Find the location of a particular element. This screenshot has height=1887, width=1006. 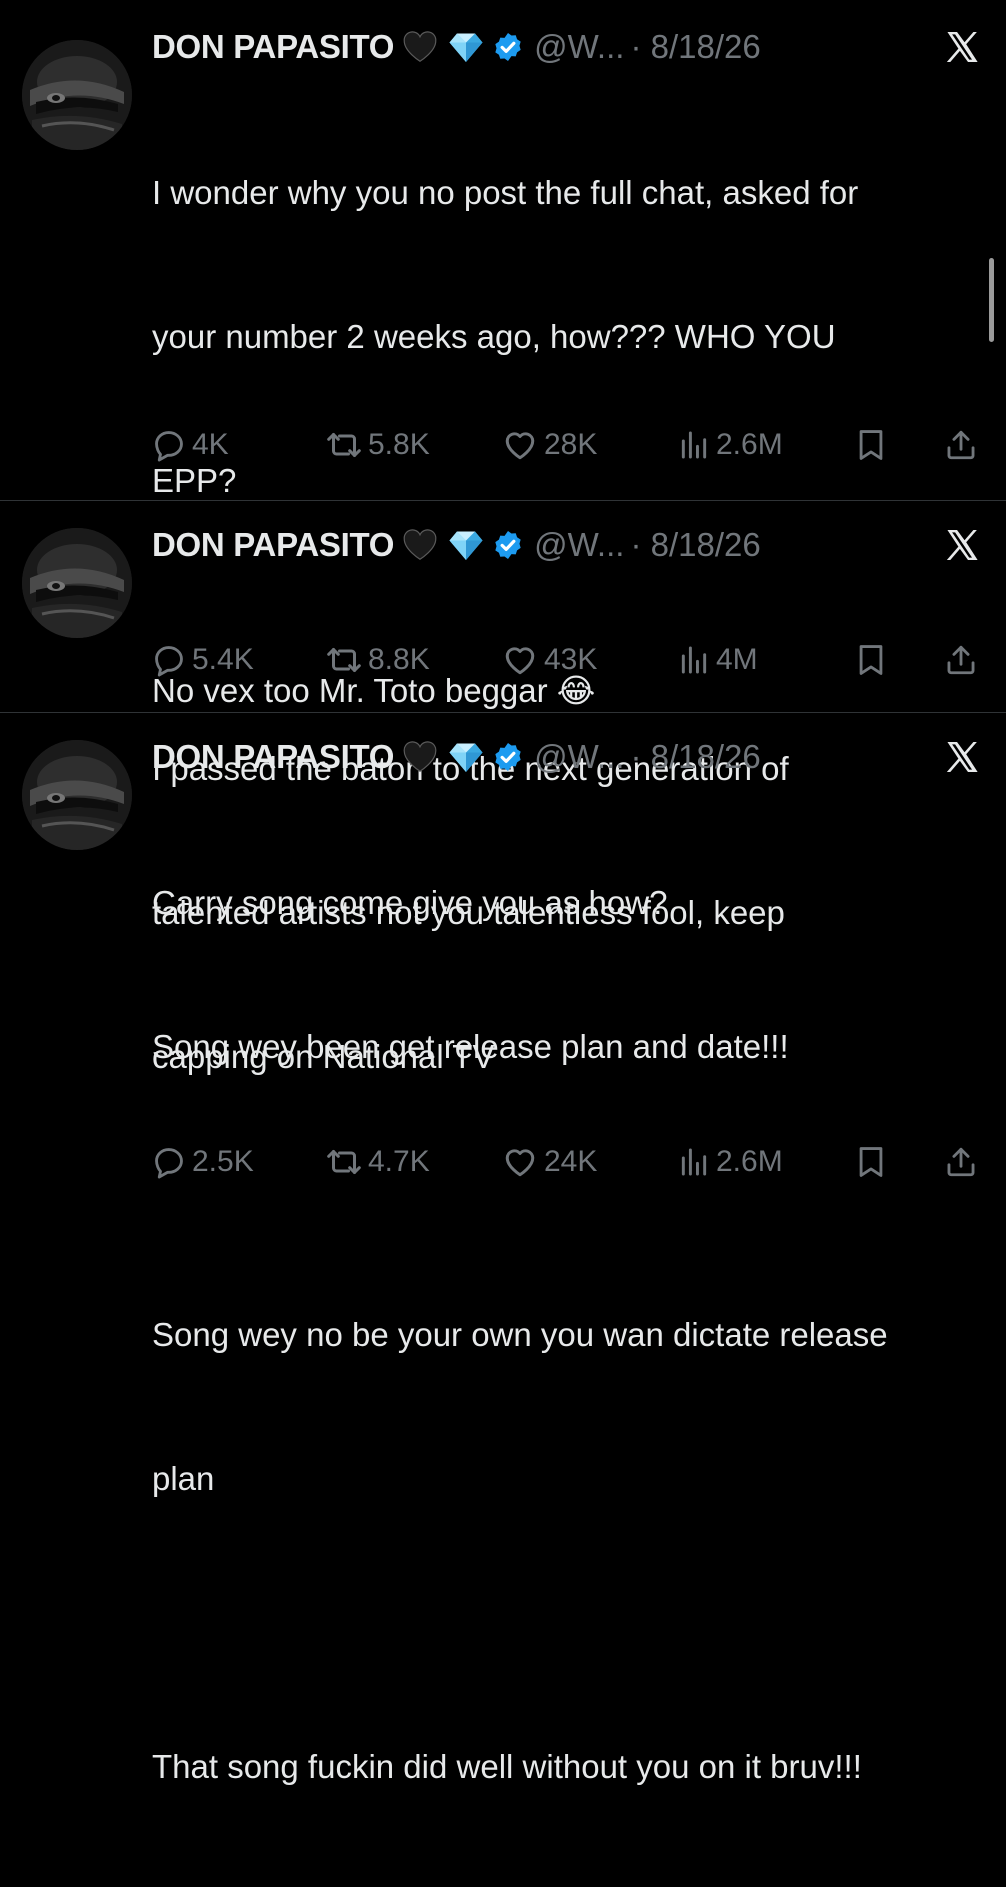

reply-button: 2.5K is located at coordinates (203, 1162).